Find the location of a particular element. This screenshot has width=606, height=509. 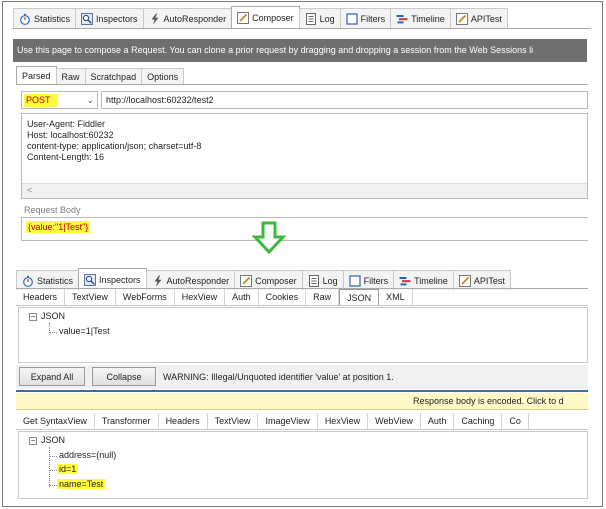

response-encoded-notice: Response body is encoded. Click to d is located at coordinates (302, 401).